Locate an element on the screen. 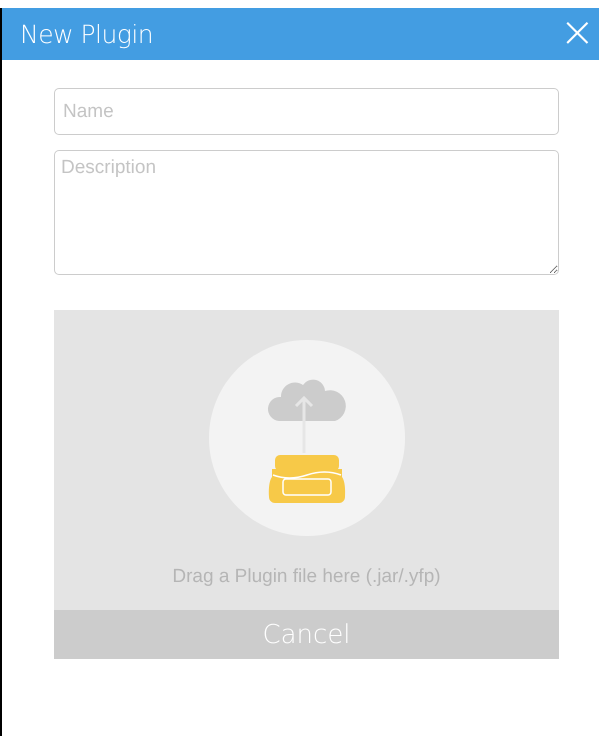  dialog-title: New Plugin is located at coordinates (87, 34).